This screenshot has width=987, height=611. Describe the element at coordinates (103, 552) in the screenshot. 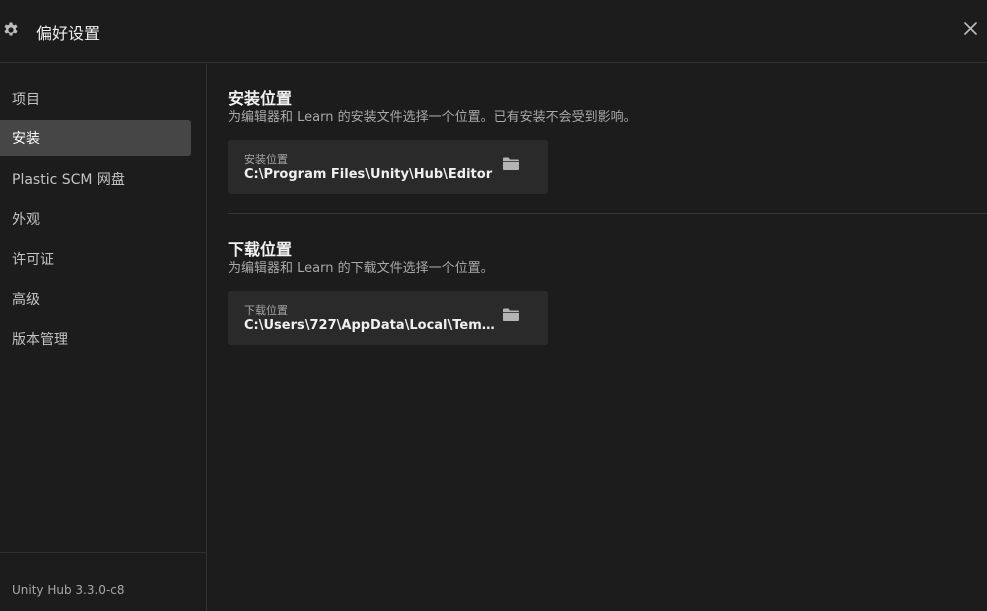

I see `sidebar-divider` at that location.